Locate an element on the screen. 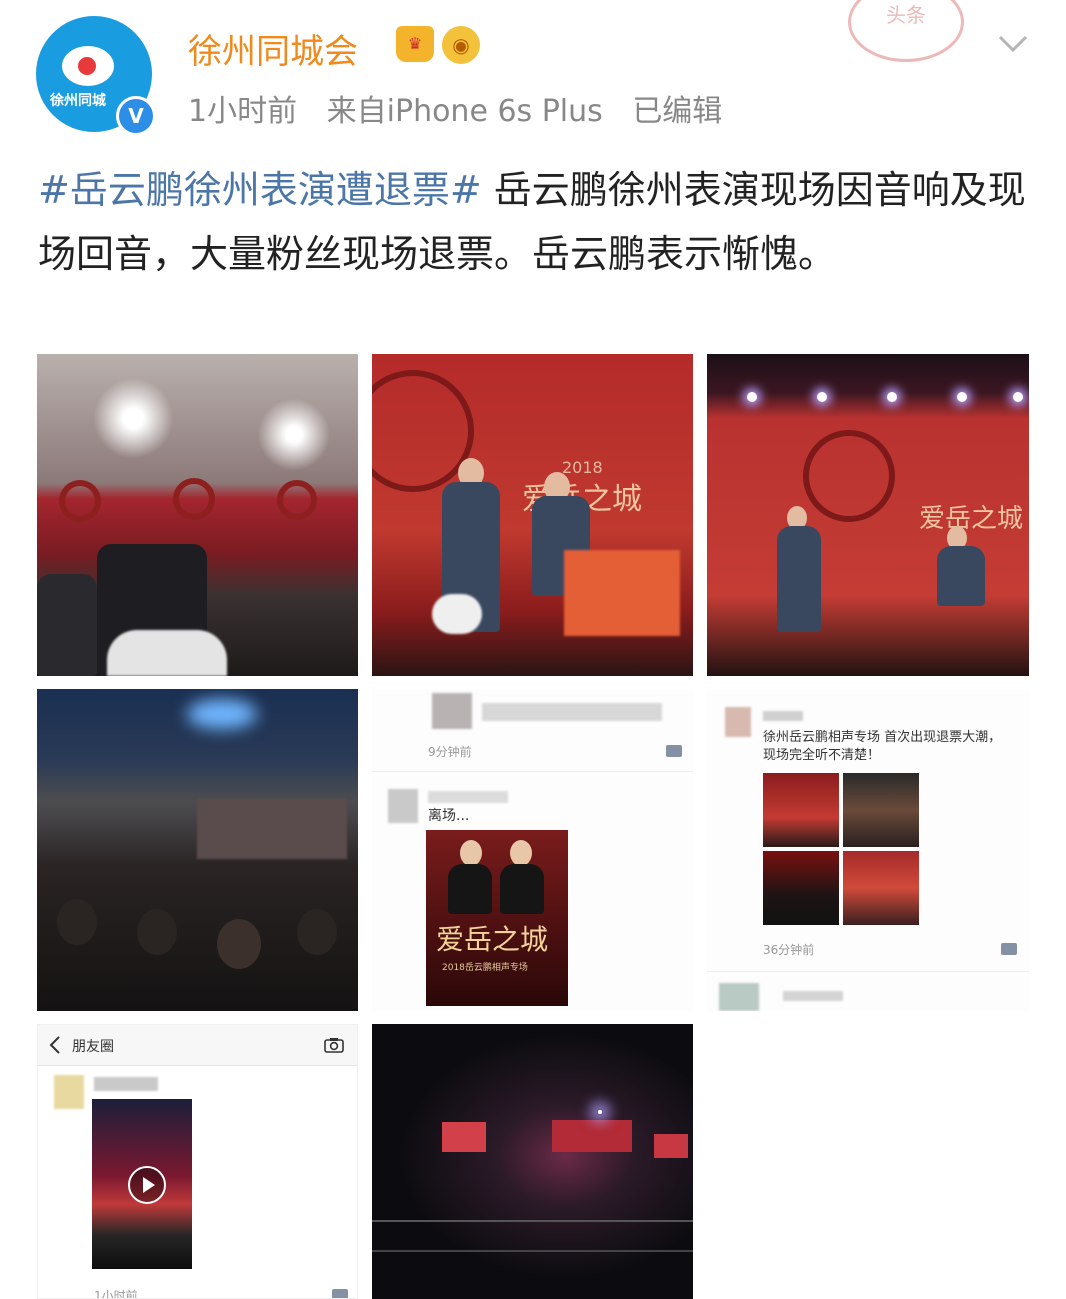  post-timestamp: 1小时前 is located at coordinates (116, 1294).